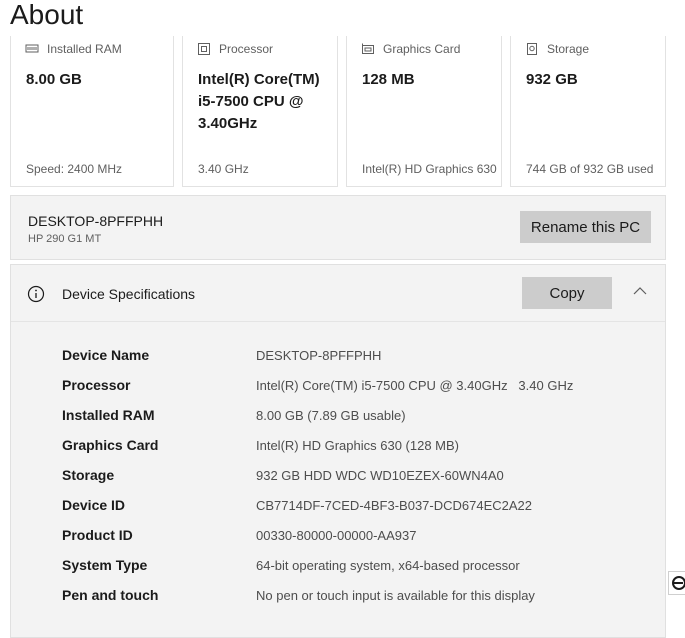  Describe the element at coordinates (65, 239) in the screenshot. I see `pc-model: HP 290 G1 MT` at that location.